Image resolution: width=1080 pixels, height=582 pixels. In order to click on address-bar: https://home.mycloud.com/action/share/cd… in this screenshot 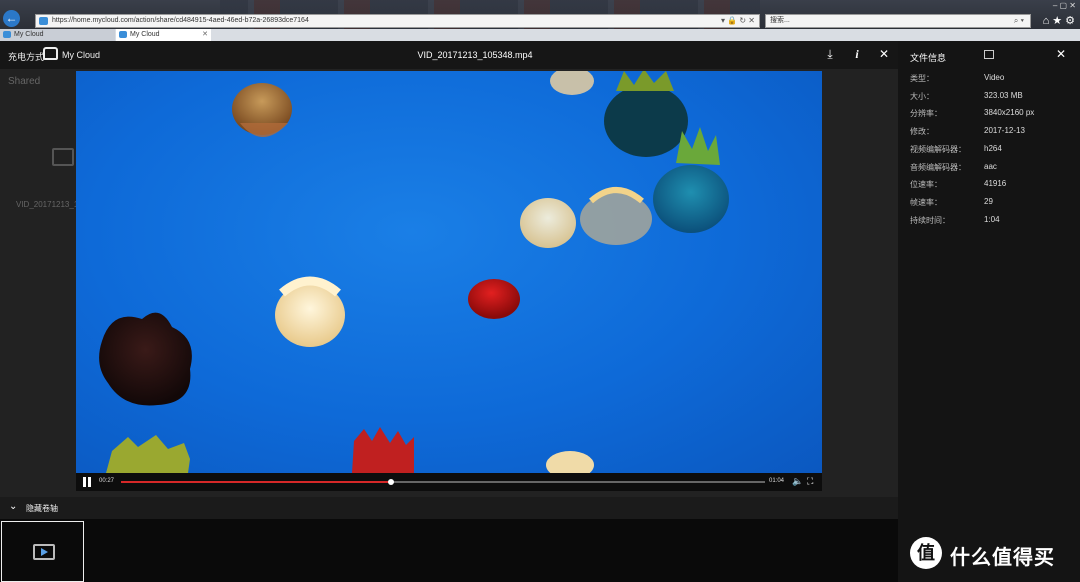, I will do `click(397, 21)`.